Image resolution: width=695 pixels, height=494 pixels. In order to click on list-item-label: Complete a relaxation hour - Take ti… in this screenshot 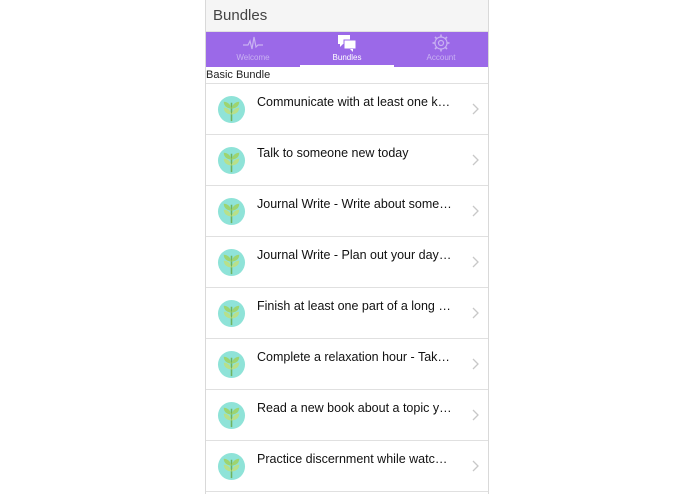, I will do `click(354, 357)`.